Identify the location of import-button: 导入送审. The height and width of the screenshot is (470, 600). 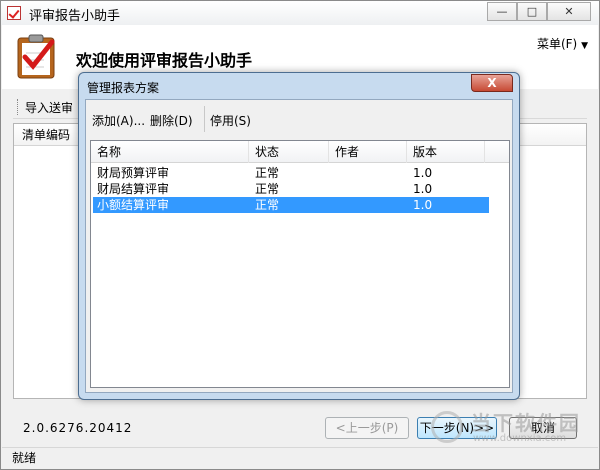
(49, 107).